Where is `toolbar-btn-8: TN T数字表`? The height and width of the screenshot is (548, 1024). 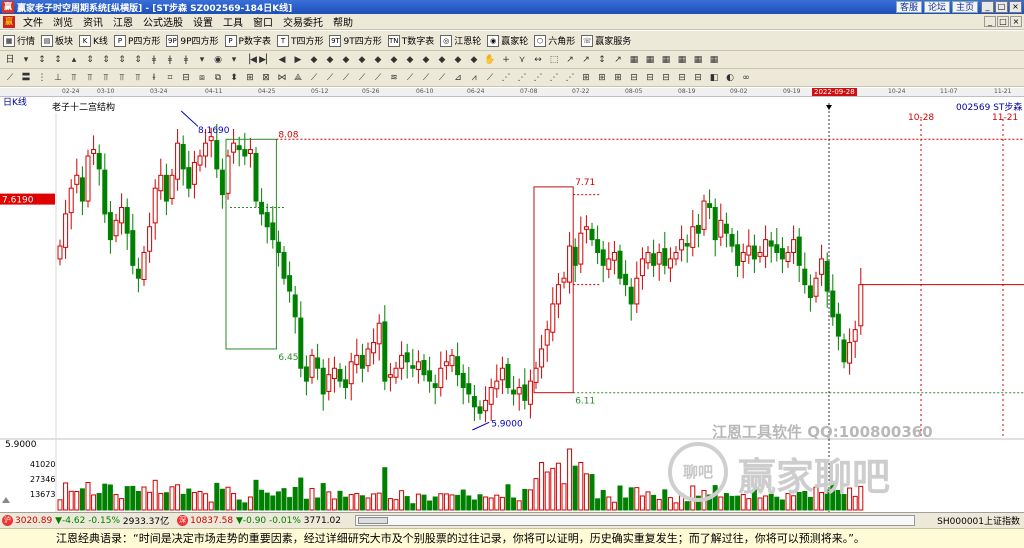 toolbar-btn-8: TN T数字表 is located at coordinates (410, 40).